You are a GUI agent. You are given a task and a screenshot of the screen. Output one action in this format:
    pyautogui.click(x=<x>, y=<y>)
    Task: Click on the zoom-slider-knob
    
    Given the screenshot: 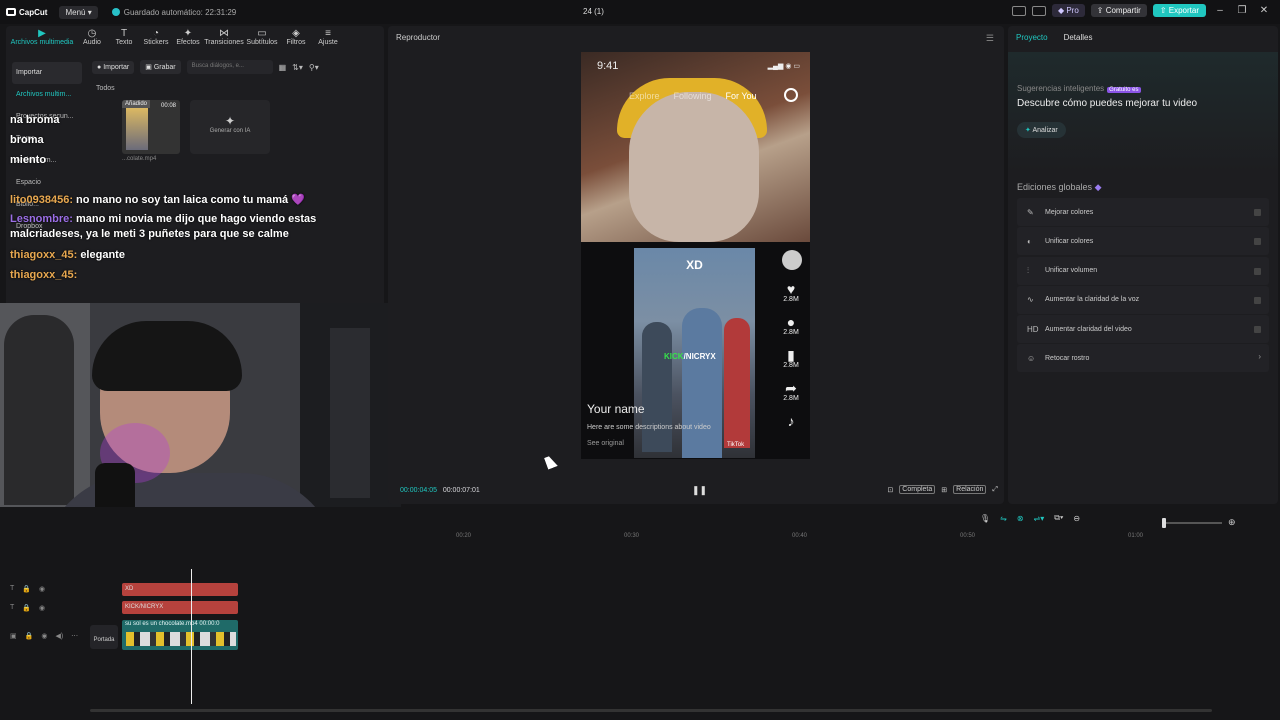 What is the action you would take?
    pyautogui.click(x=1164, y=522)
    